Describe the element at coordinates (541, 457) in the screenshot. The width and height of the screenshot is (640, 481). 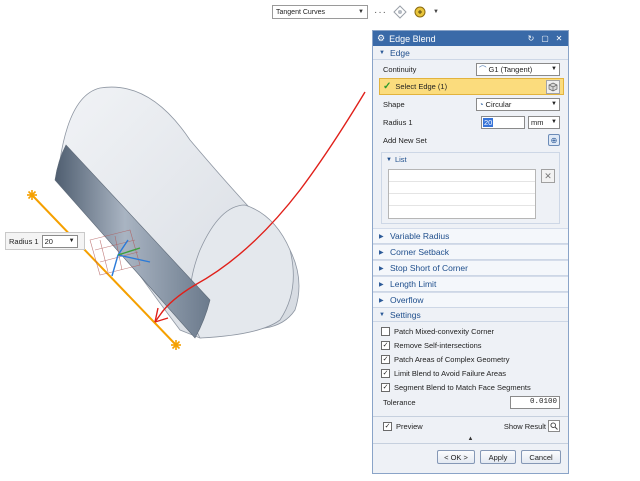
I see `cancel-button: Cancel` at that location.